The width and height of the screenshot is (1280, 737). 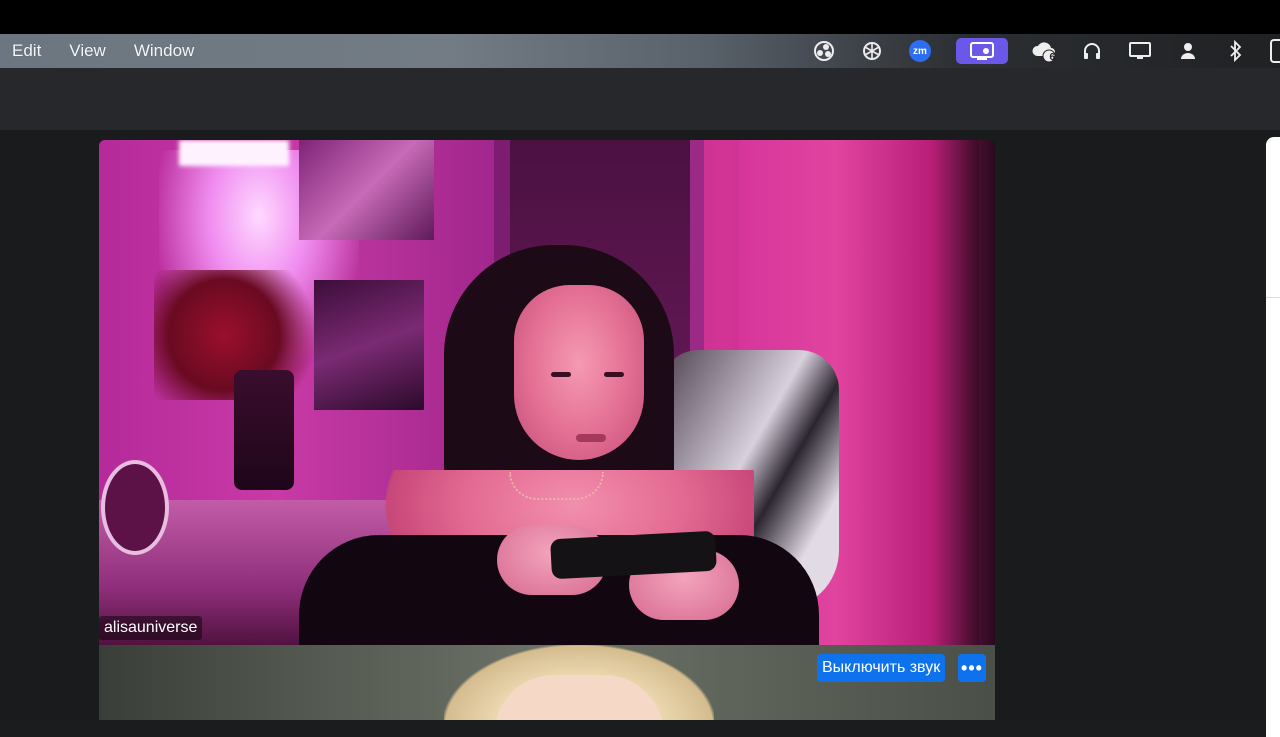 I want to click on obs-icon, so click(x=824, y=51).